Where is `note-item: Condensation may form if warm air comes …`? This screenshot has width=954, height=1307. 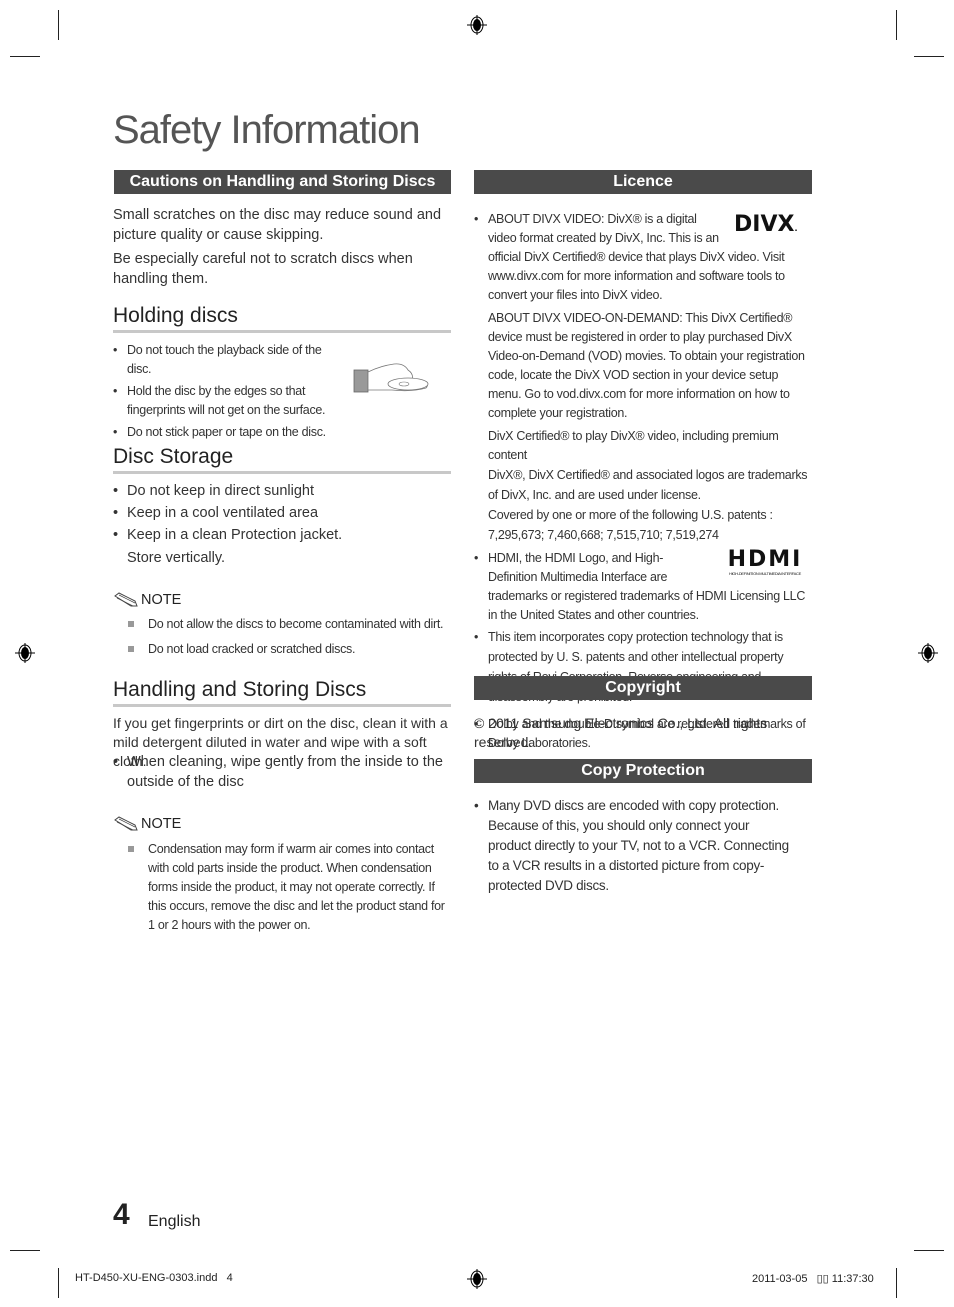
note-item: Condensation may form if warm air comes … is located at coordinates (291, 887).